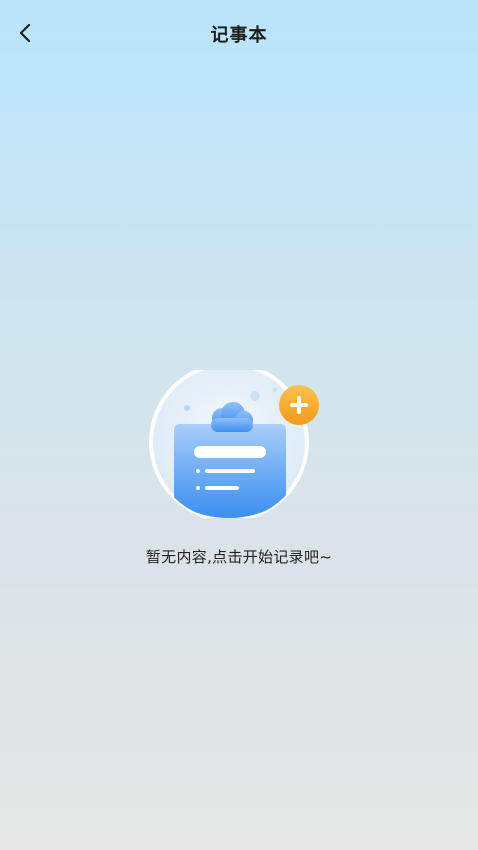 This screenshot has width=478, height=850. I want to click on notepad-cloud-icon, so click(239, 444).